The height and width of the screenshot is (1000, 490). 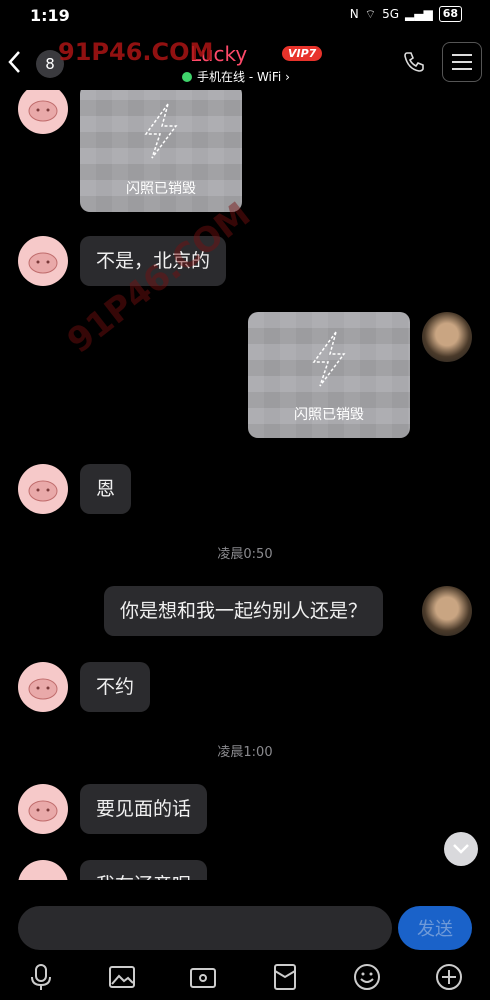 What do you see at coordinates (205, 928) in the screenshot?
I see `message-input` at bounding box center [205, 928].